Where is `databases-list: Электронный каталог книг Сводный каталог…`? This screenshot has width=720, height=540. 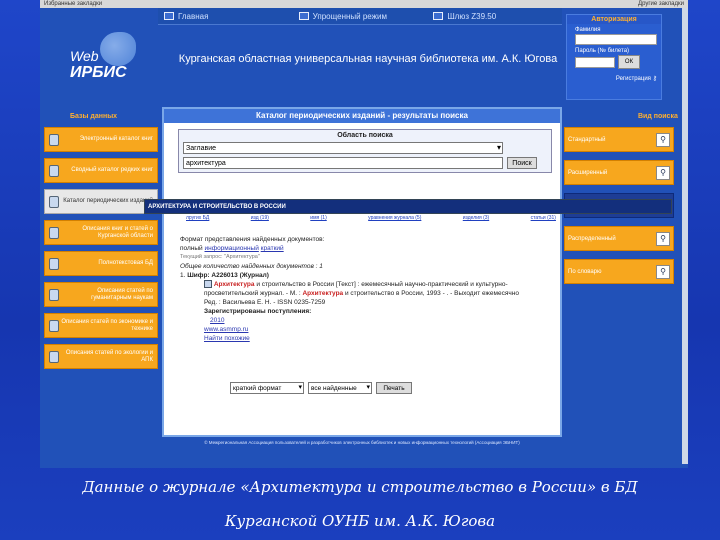
databases-list: Электронный каталог книг Сводный каталог… is located at coordinates (101, 251).